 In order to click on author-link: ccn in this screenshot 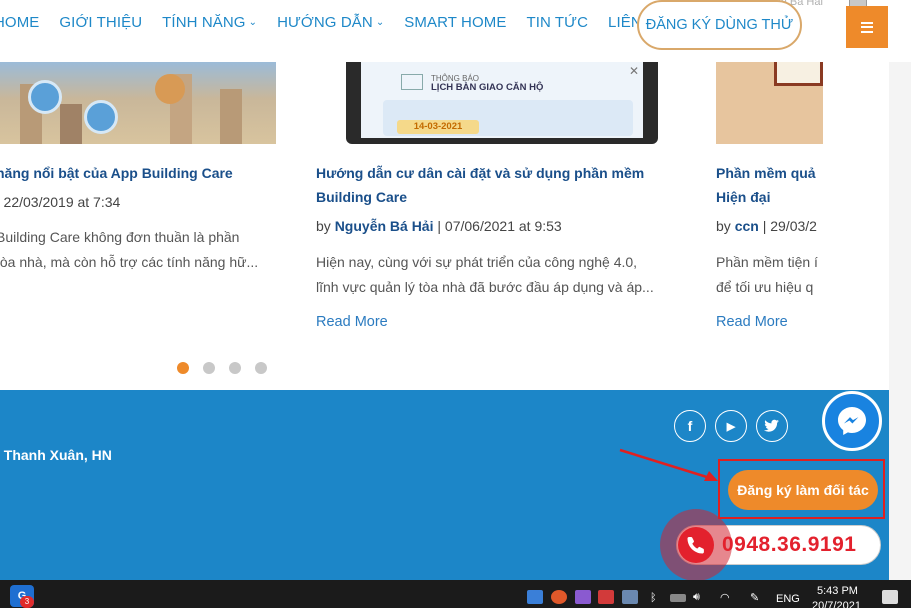, I will do `click(747, 226)`.